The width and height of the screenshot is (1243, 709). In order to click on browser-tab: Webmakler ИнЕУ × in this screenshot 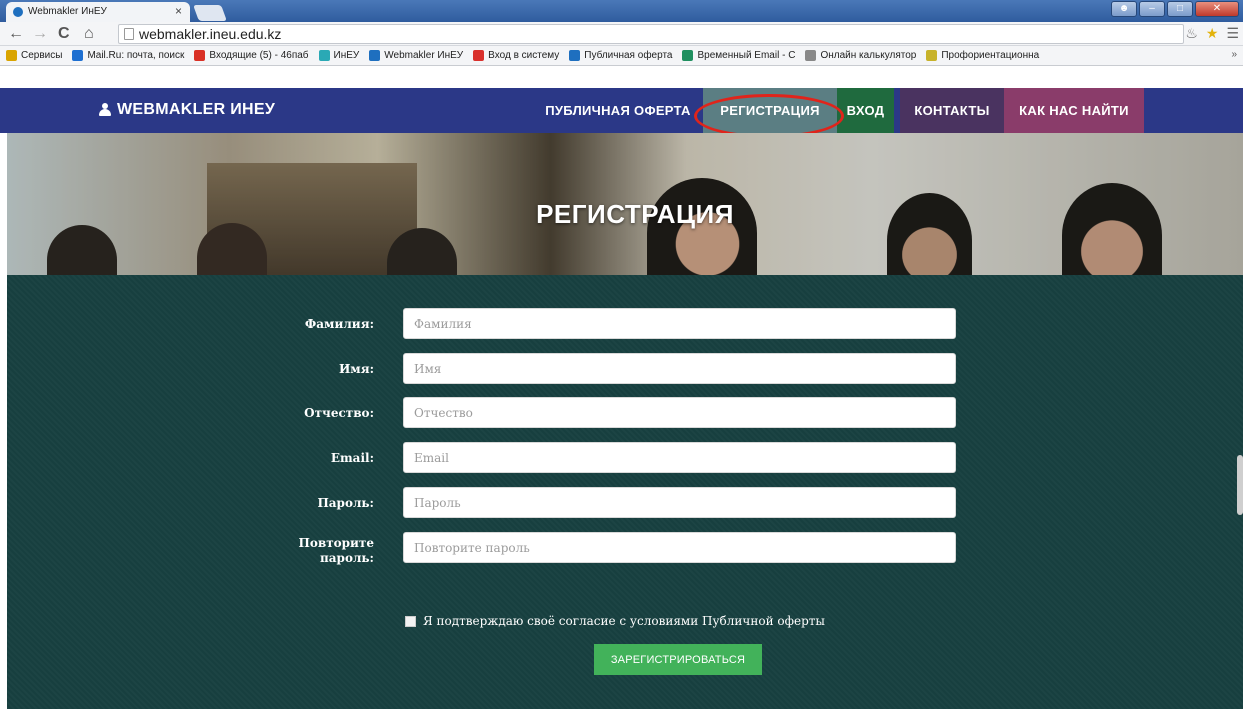, I will do `click(98, 12)`.